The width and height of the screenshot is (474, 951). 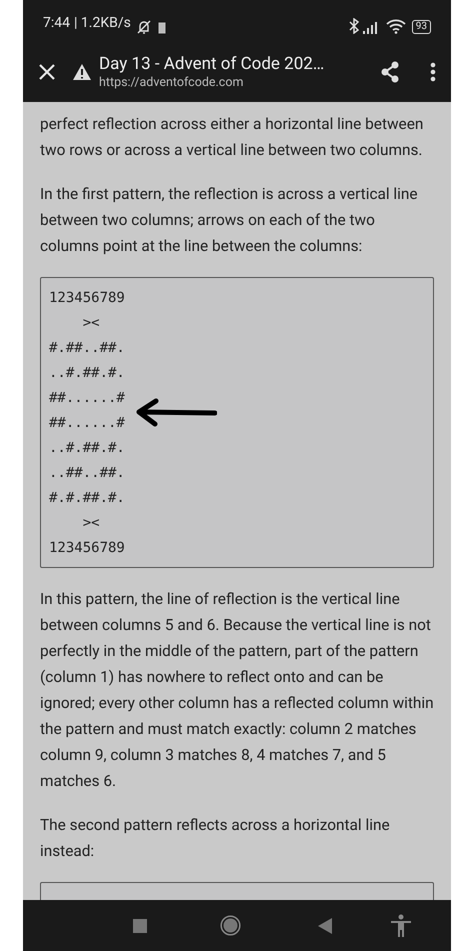 What do you see at coordinates (87, 498) in the screenshot?
I see `code-line: #.#.##.#.` at bounding box center [87, 498].